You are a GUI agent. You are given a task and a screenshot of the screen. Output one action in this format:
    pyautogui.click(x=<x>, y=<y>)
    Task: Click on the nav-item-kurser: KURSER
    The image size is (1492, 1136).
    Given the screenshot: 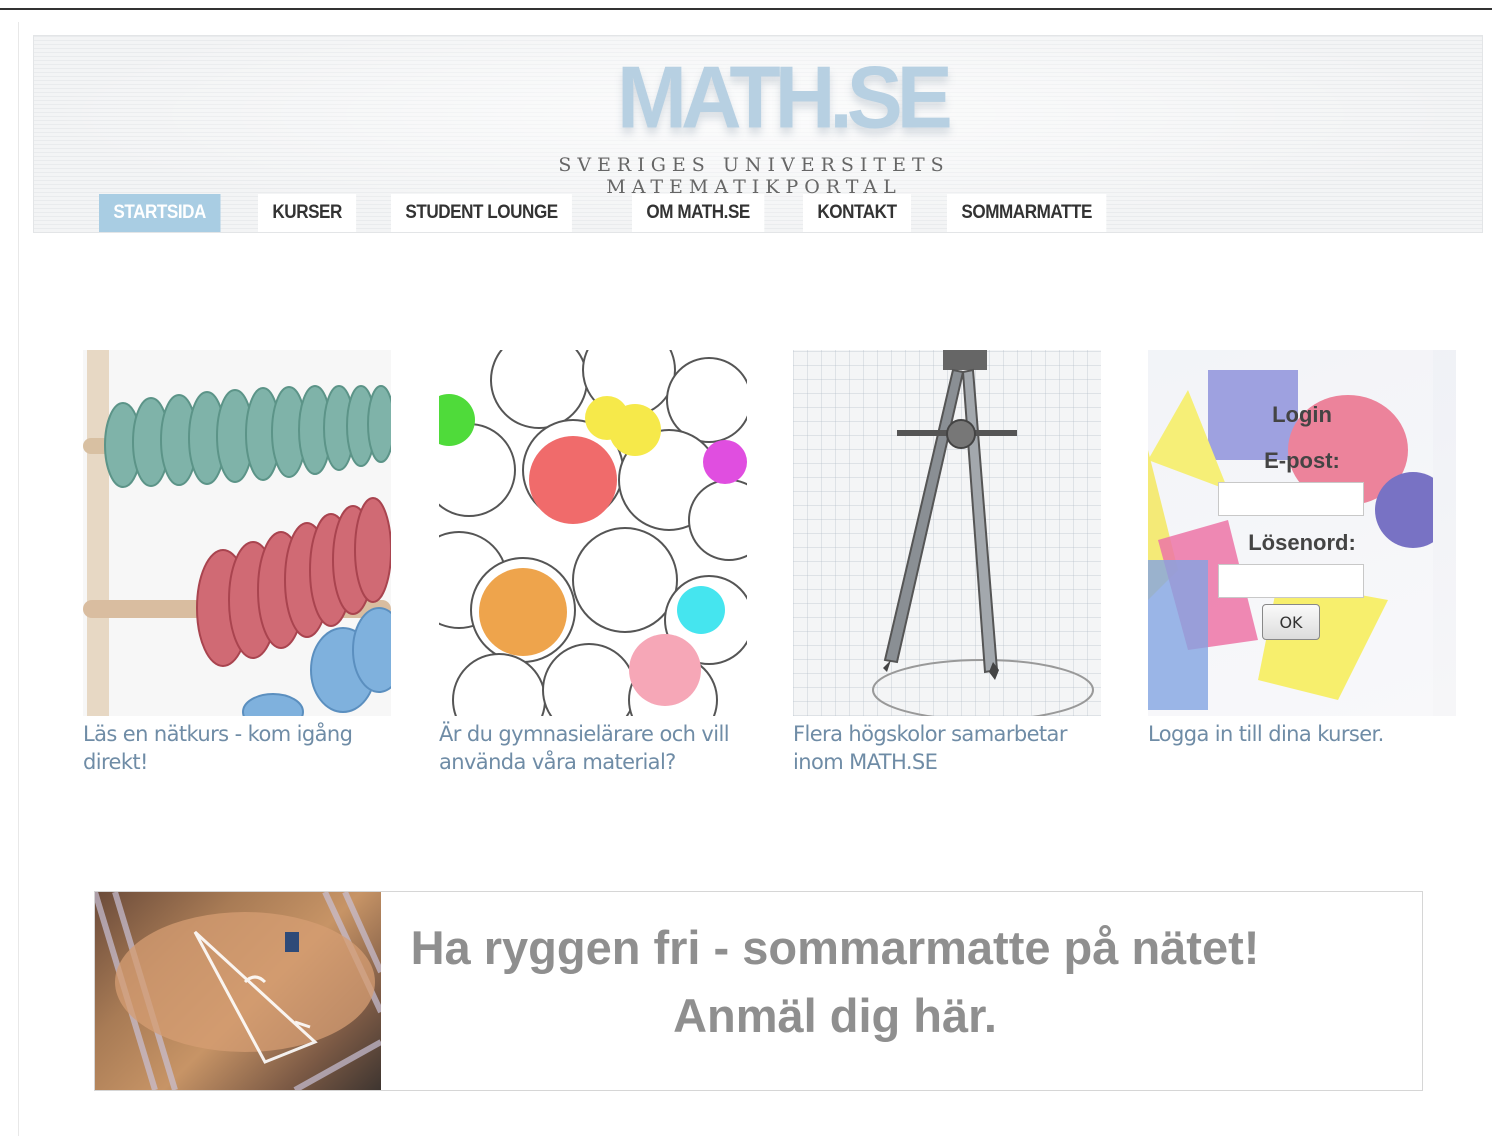 What is the action you would take?
    pyautogui.click(x=307, y=213)
    